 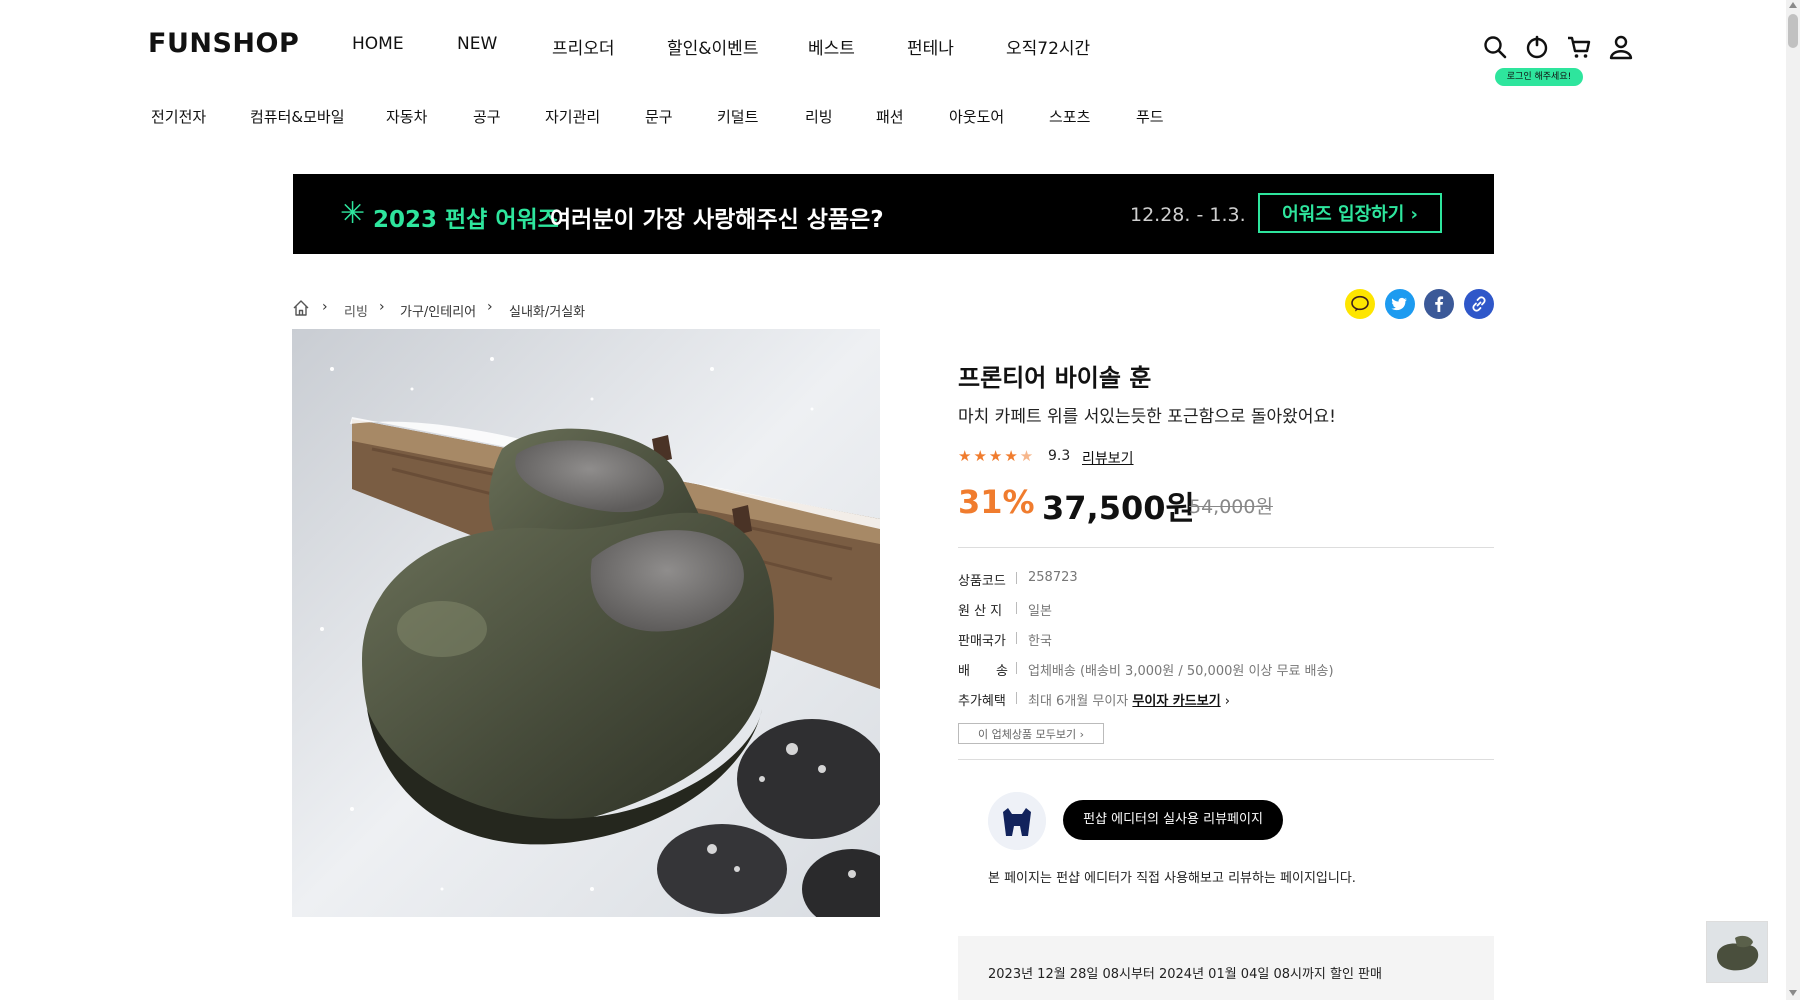 I want to click on category-food: 푸드, so click(x=1150, y=116).